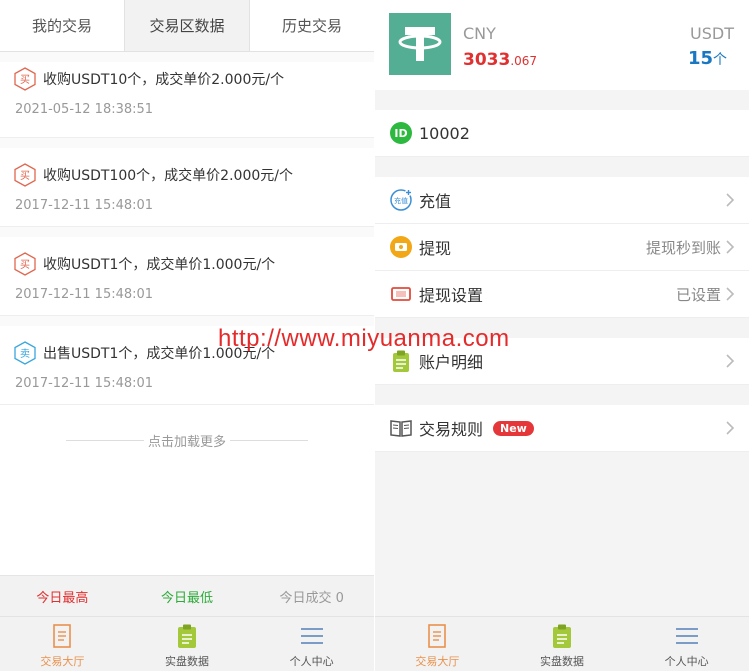  I want to click on tab-history-trades: 历史交易, so click(312, 25).